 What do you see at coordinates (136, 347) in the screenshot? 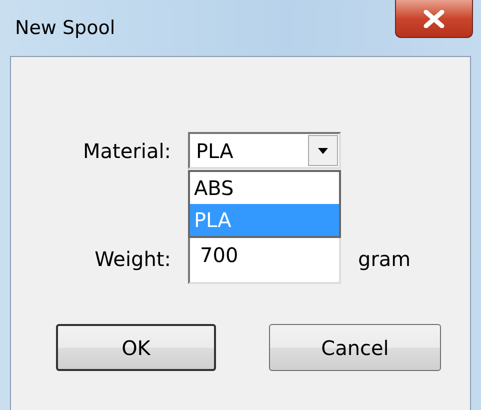
I see `ok-button: OK` at bounding box center [136, 347].